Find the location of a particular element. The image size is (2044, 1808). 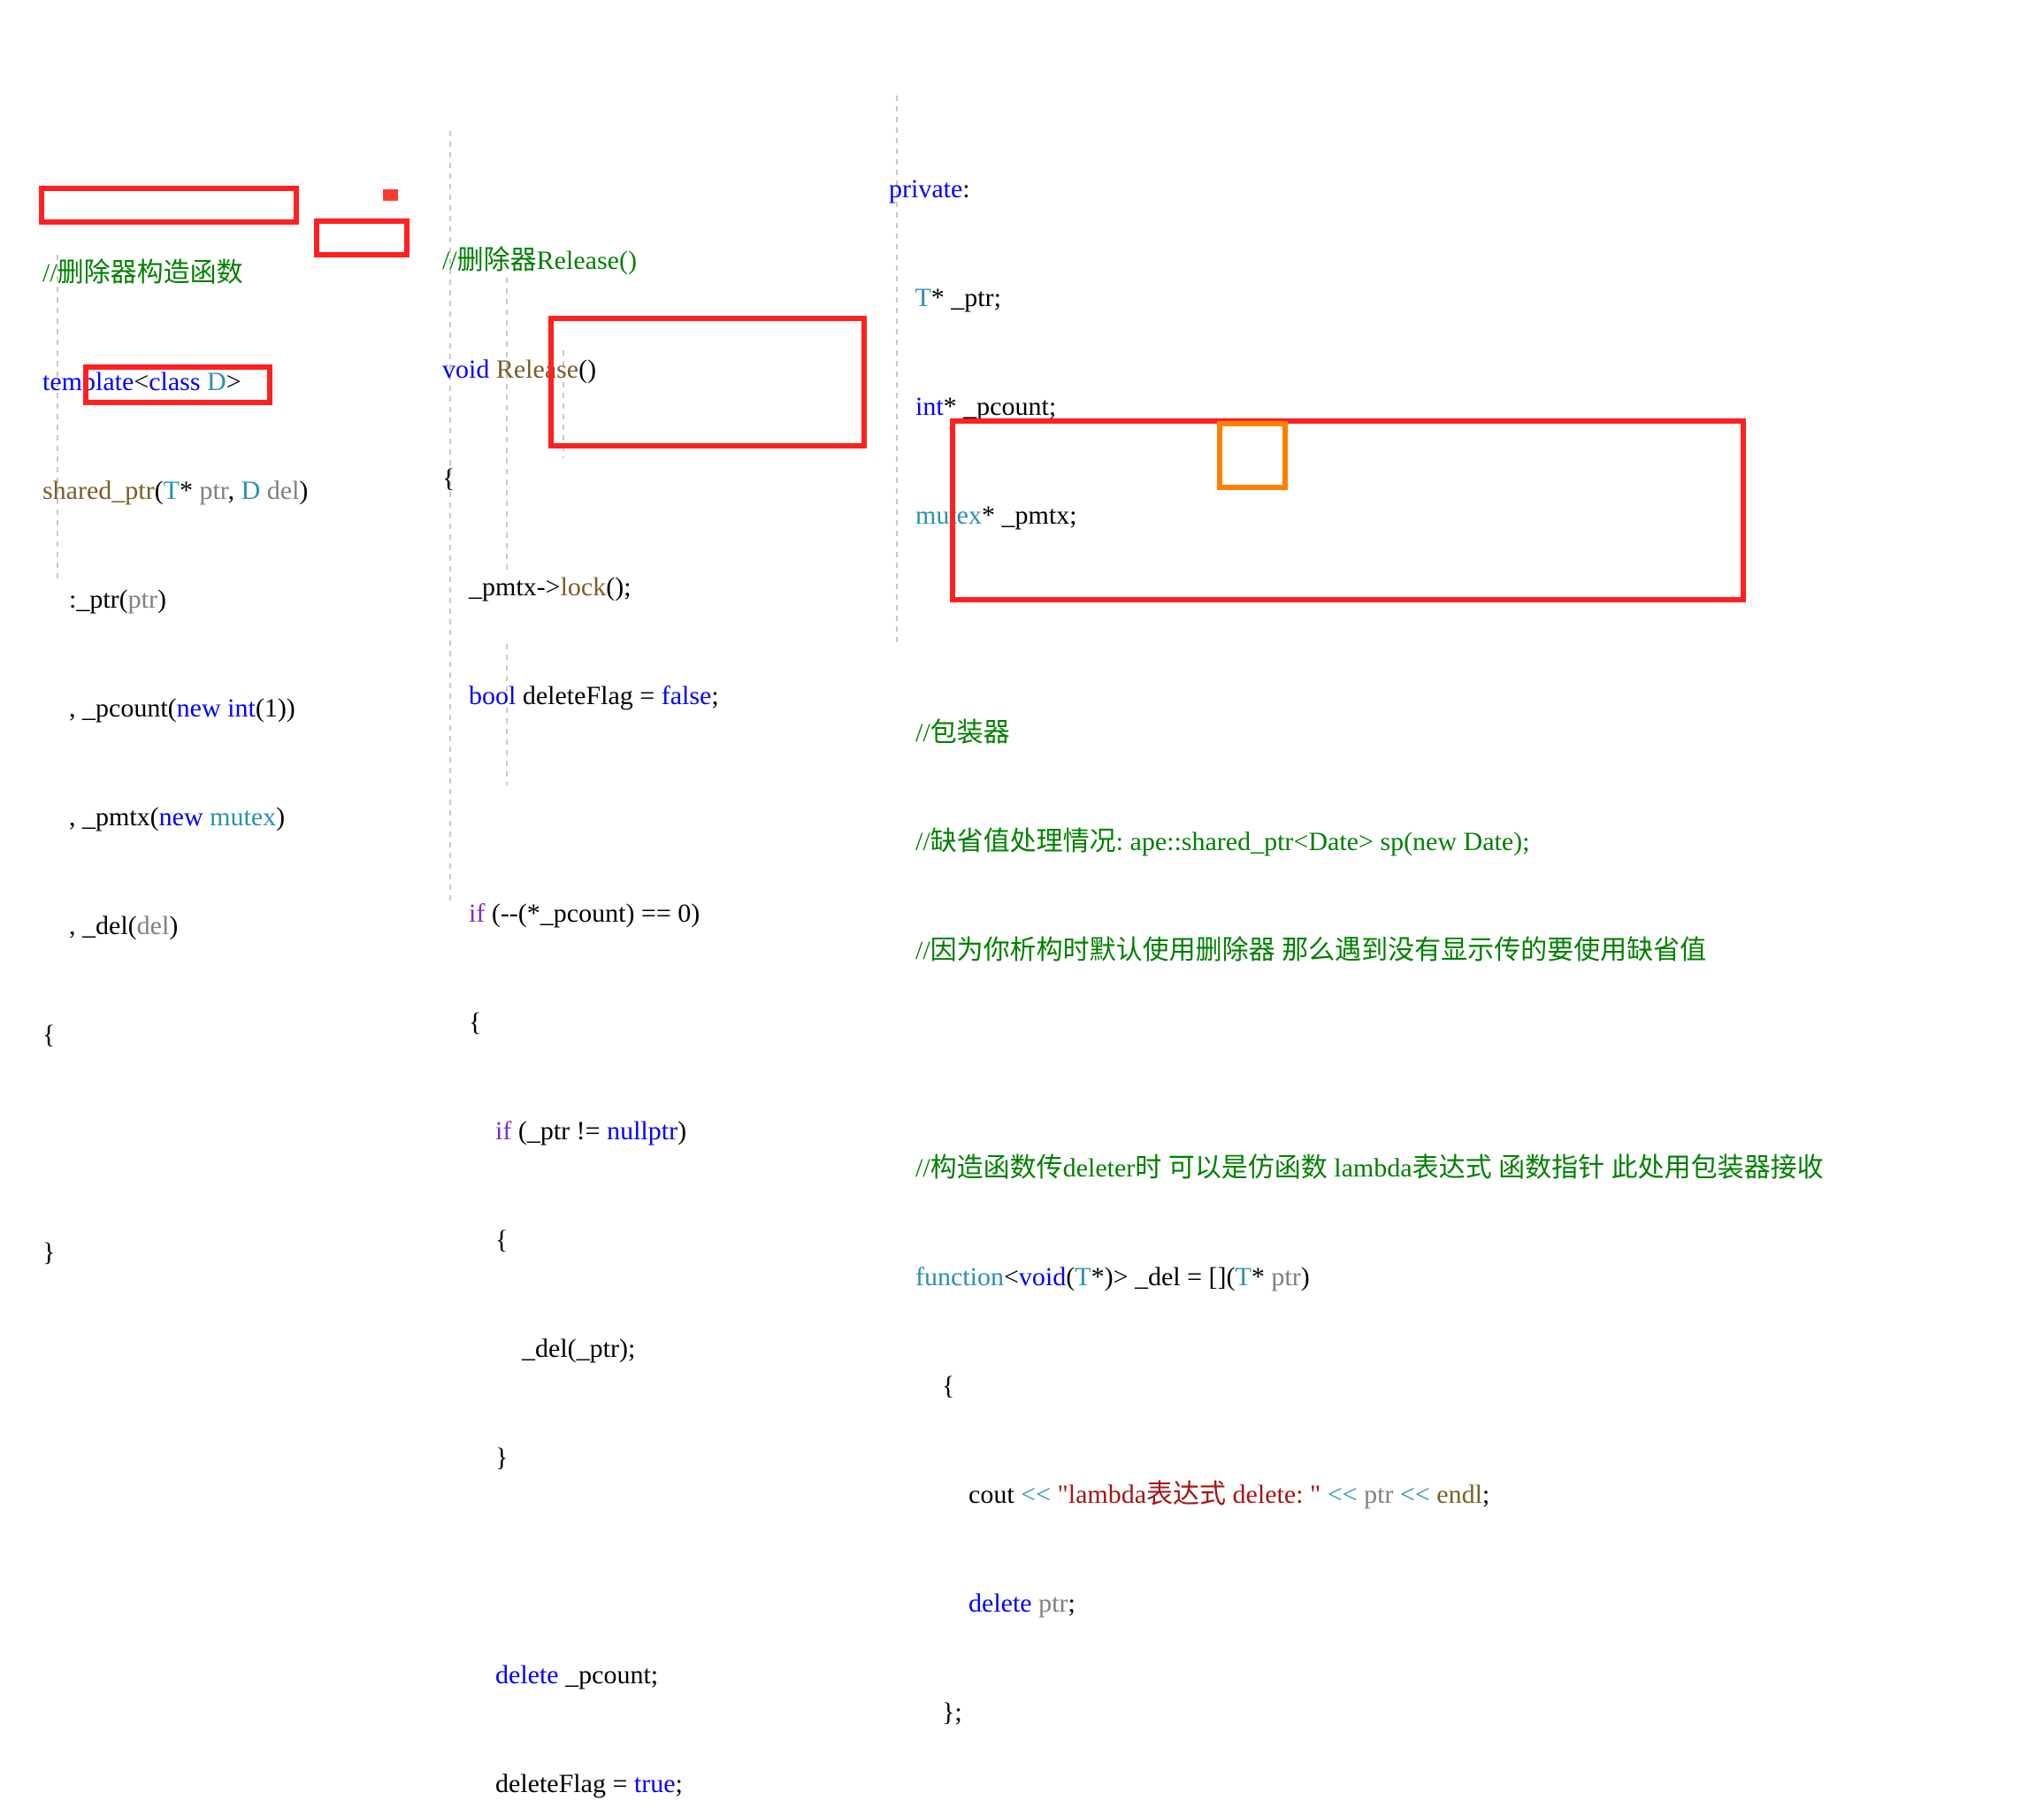

code-token: (--(*_pcount) == 0) is located at coordinates (592, 913).